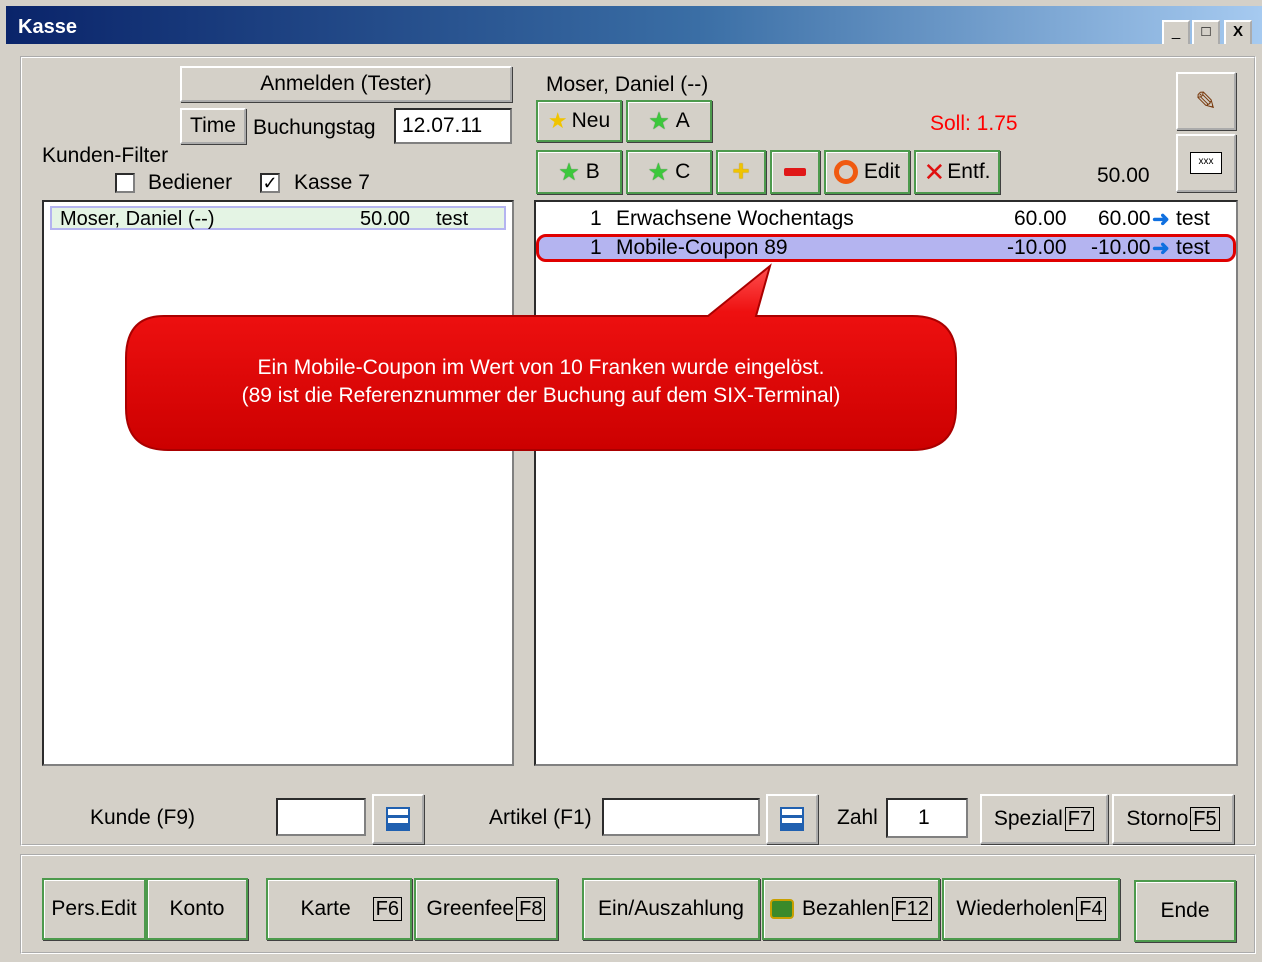 This screenshot has width=1262, height=962. Describe the element at coordinates (1205, 819) in the screenshot. I see `f5-key: F5` at that location.